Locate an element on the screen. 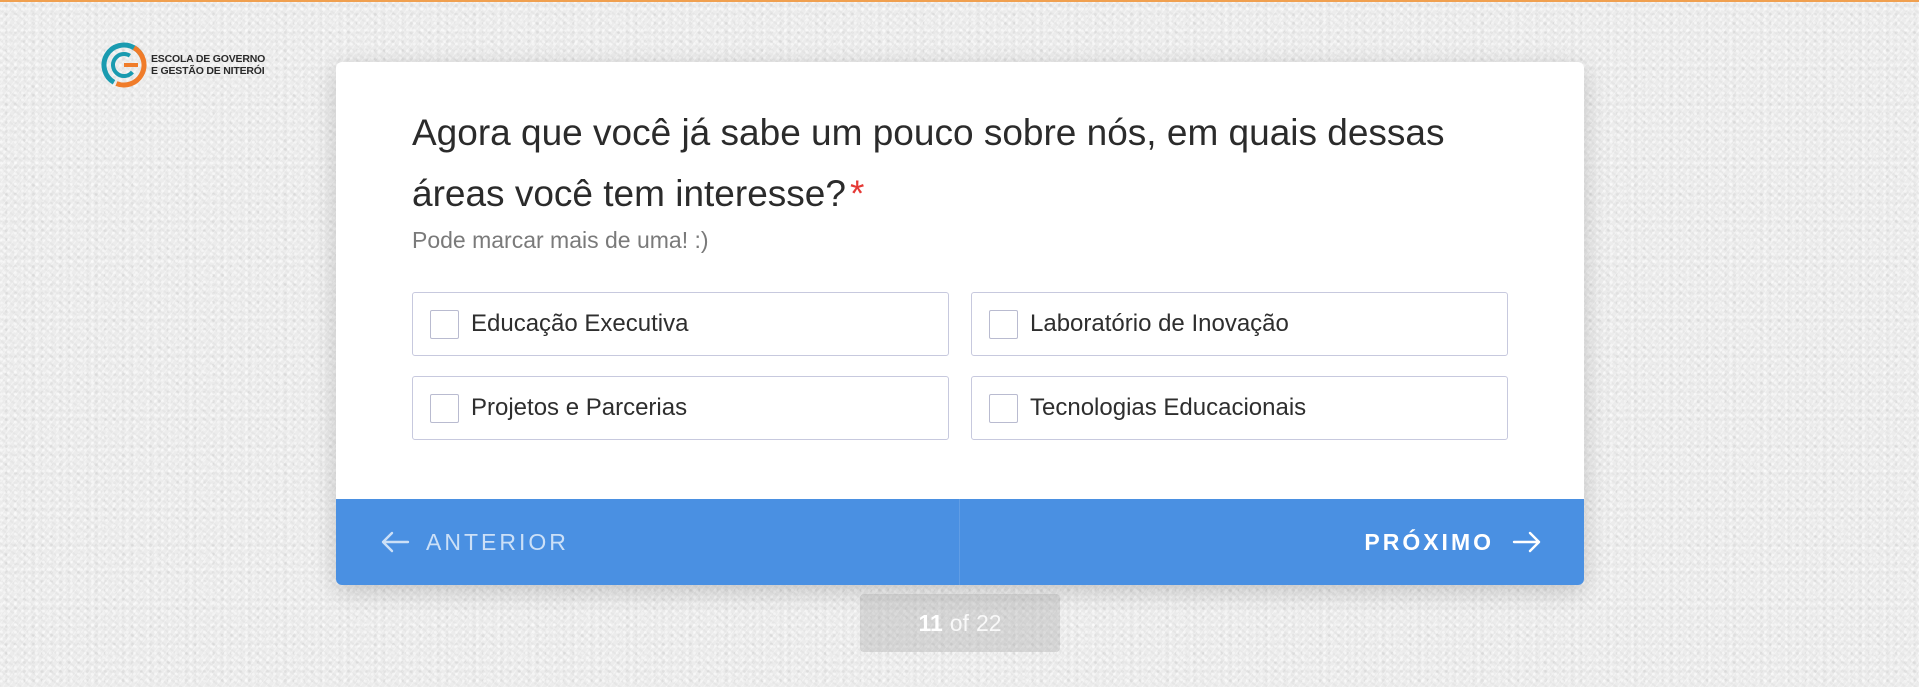  top-accent-line is located at coordinates (959, 1).